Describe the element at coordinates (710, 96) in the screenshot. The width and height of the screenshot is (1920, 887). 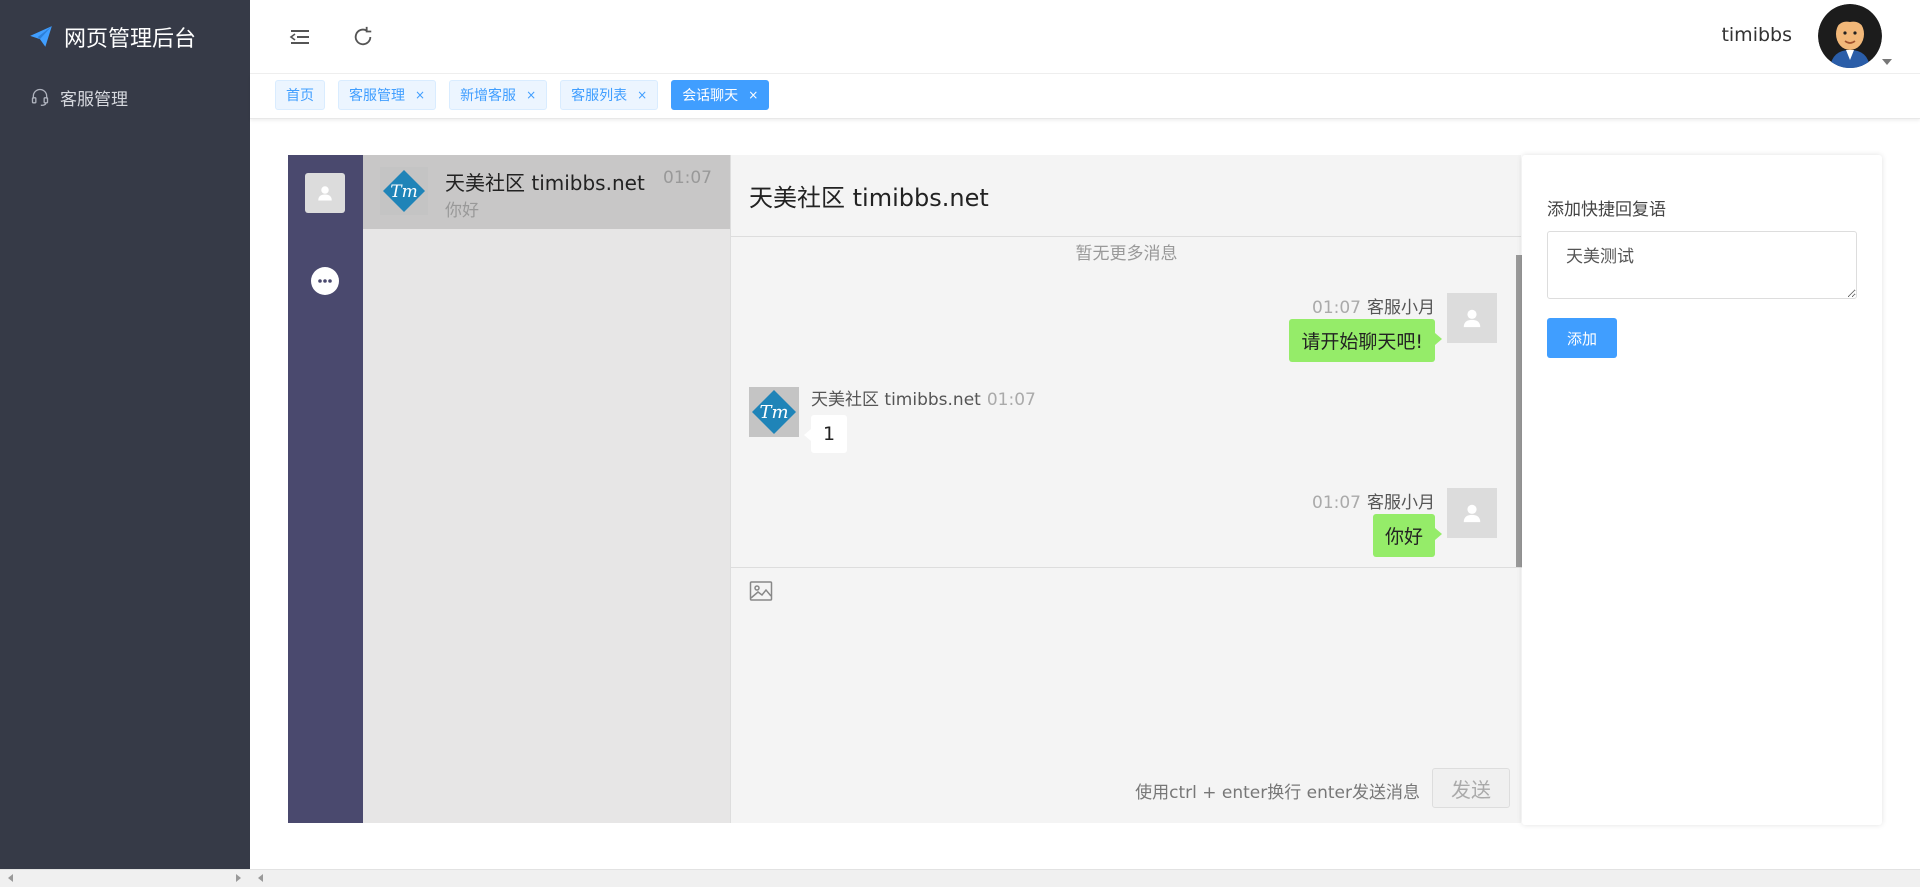
I see `tab-label: 会话聊天` at that location.